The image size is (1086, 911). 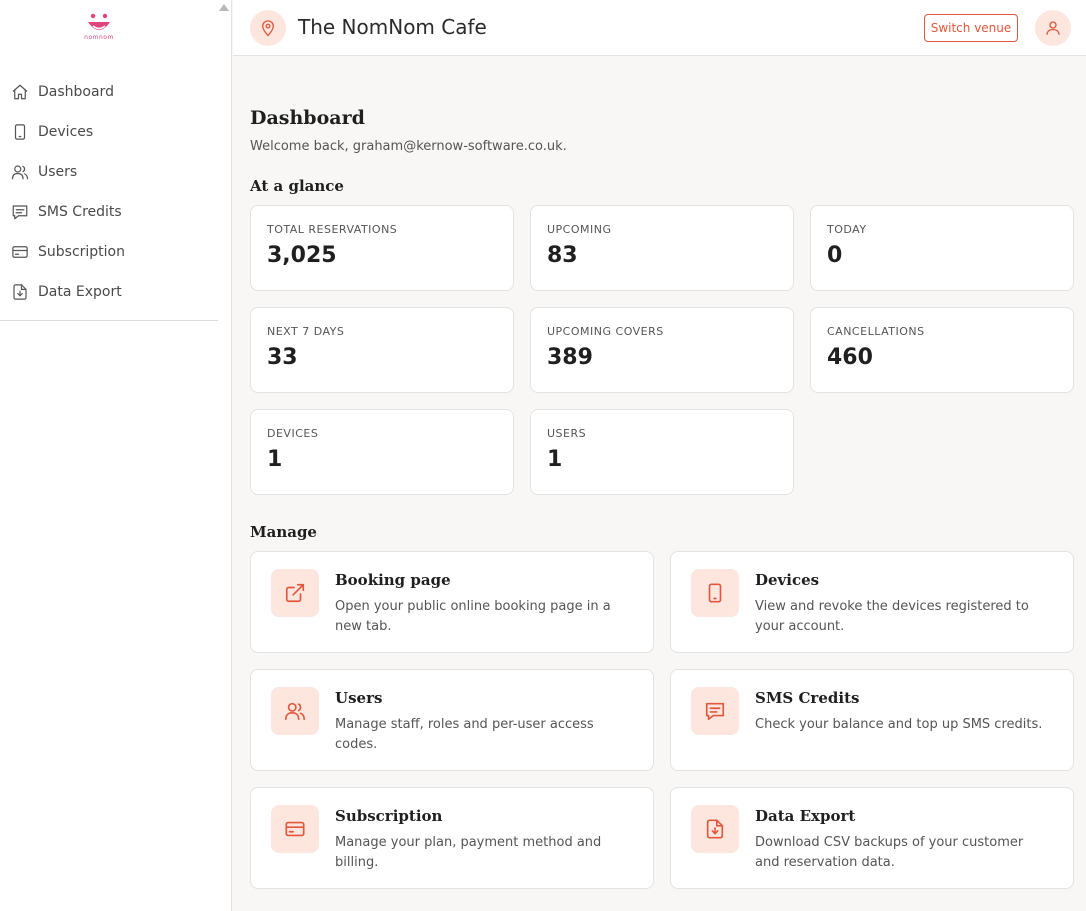 What do you see at coordinates (382, 452) in the screenshot?
I see `stat-devices: Devices 1` at bounding box center [382, 452].